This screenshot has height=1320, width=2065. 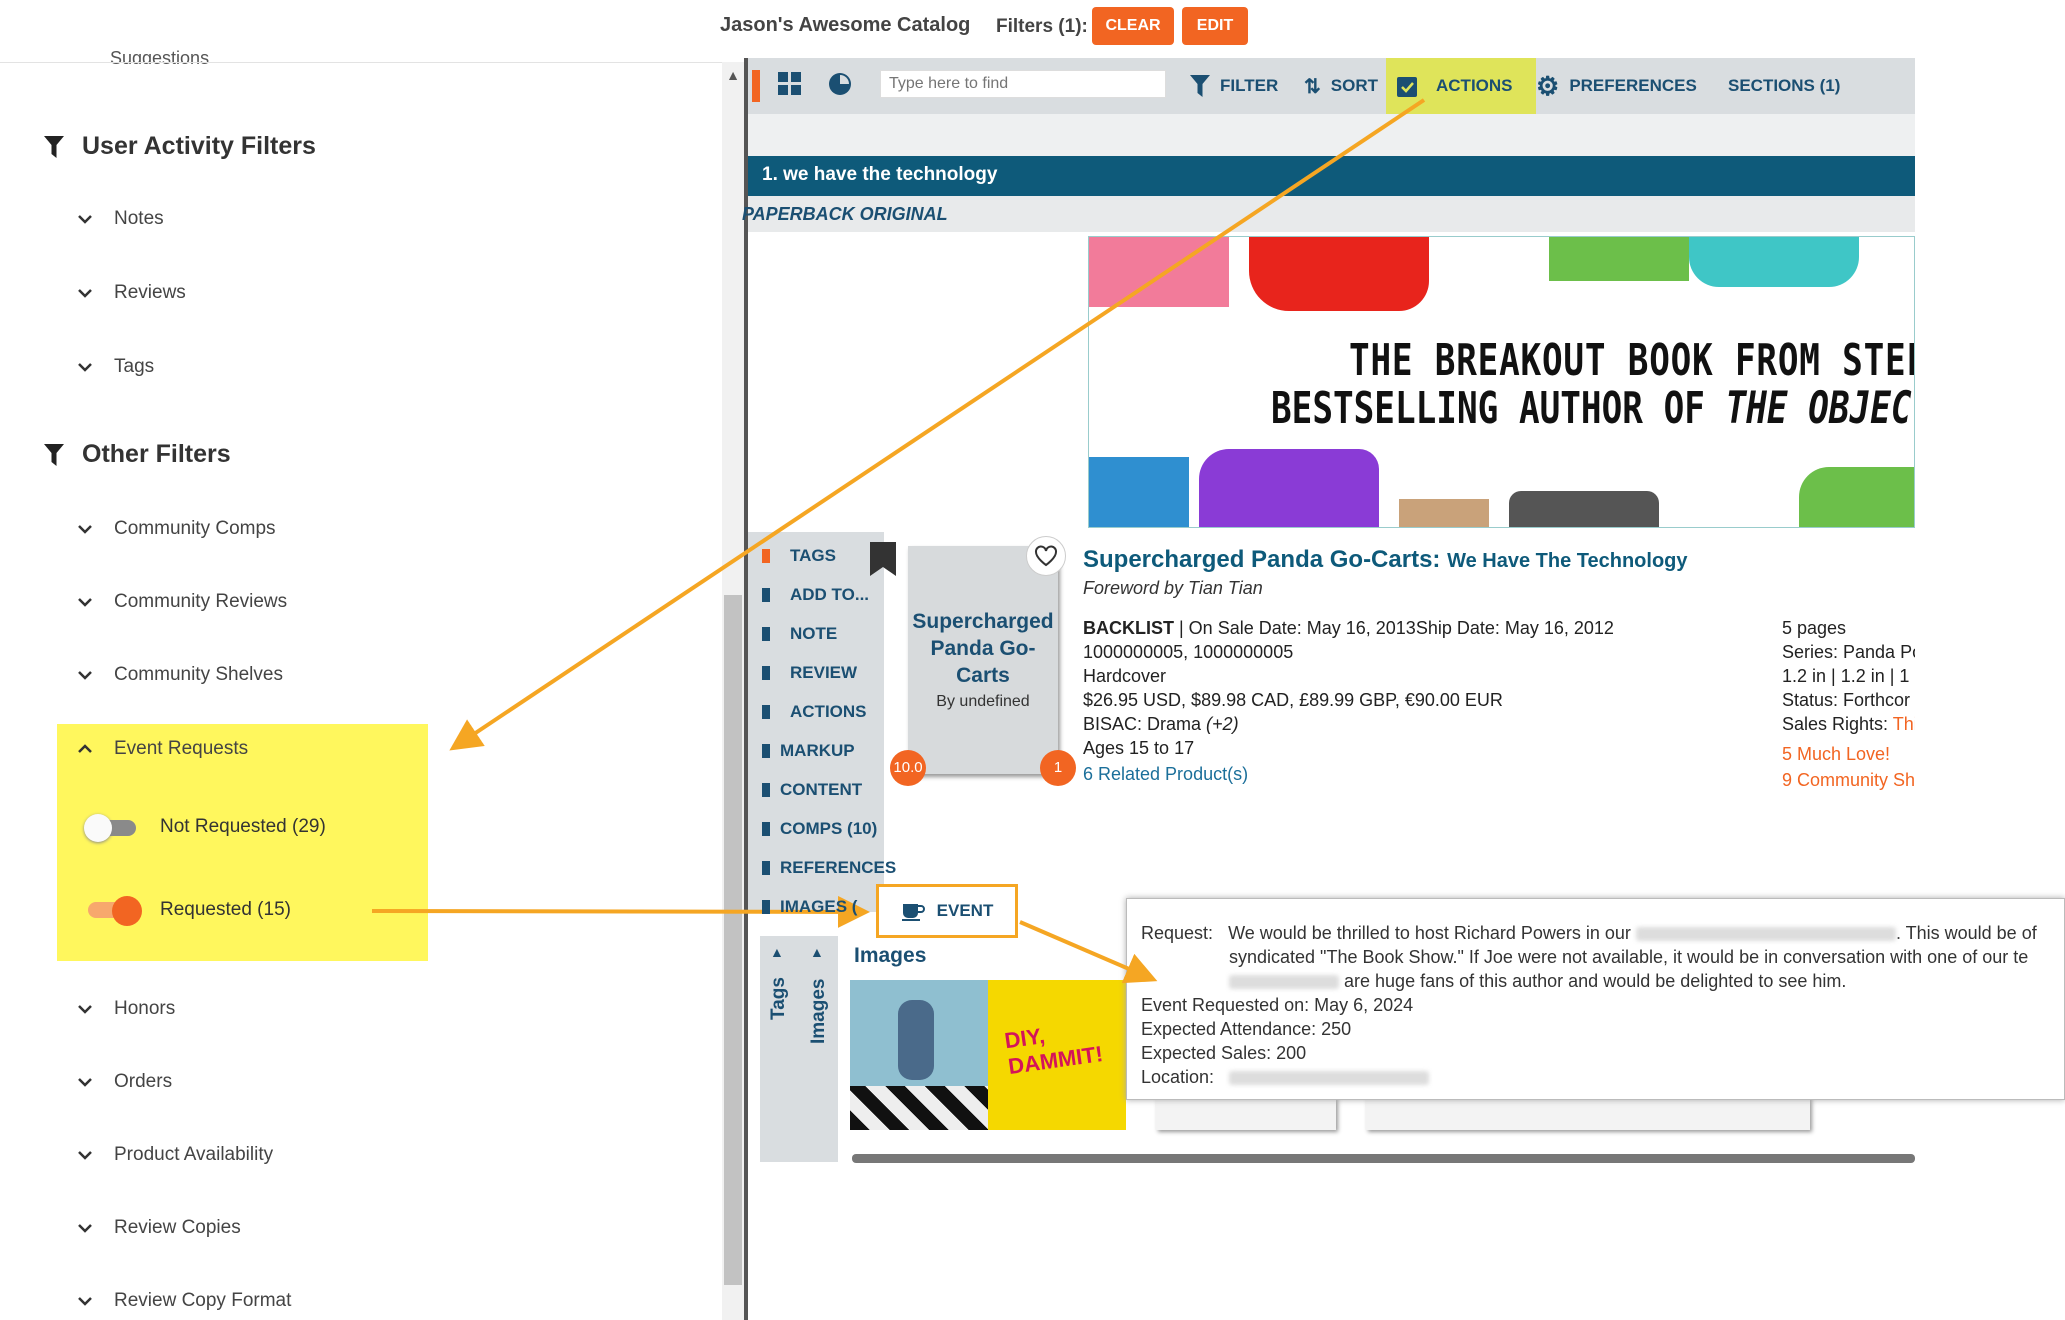 I want to click on product-image-cover: DIY, DAMMIT!, so click(x=1057, y=1055).